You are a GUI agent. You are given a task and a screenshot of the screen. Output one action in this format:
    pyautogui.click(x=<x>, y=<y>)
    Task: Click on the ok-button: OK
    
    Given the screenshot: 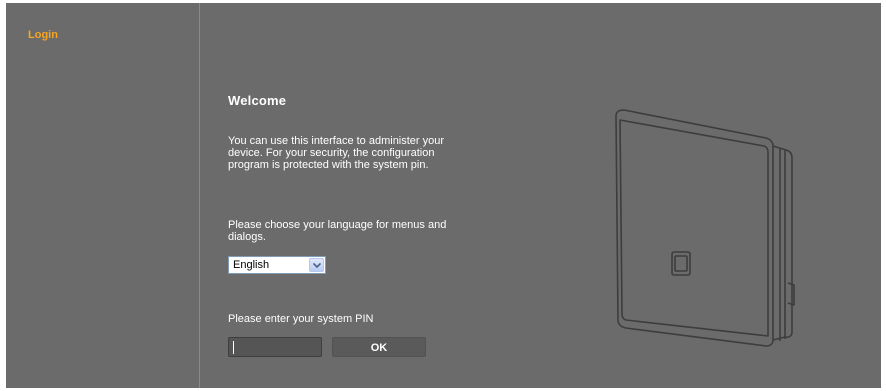 What is the action you would take?
    pyautogui.click(x=379, y=347)
    